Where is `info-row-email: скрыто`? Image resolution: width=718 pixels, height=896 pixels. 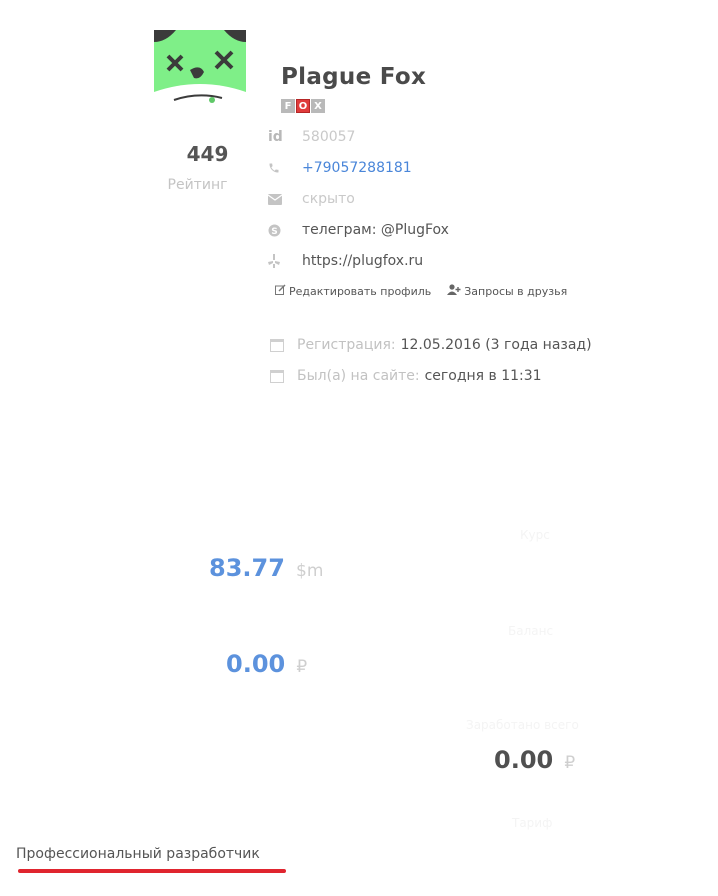
info-row-email: скрыто is located at coordinates (311, 199).